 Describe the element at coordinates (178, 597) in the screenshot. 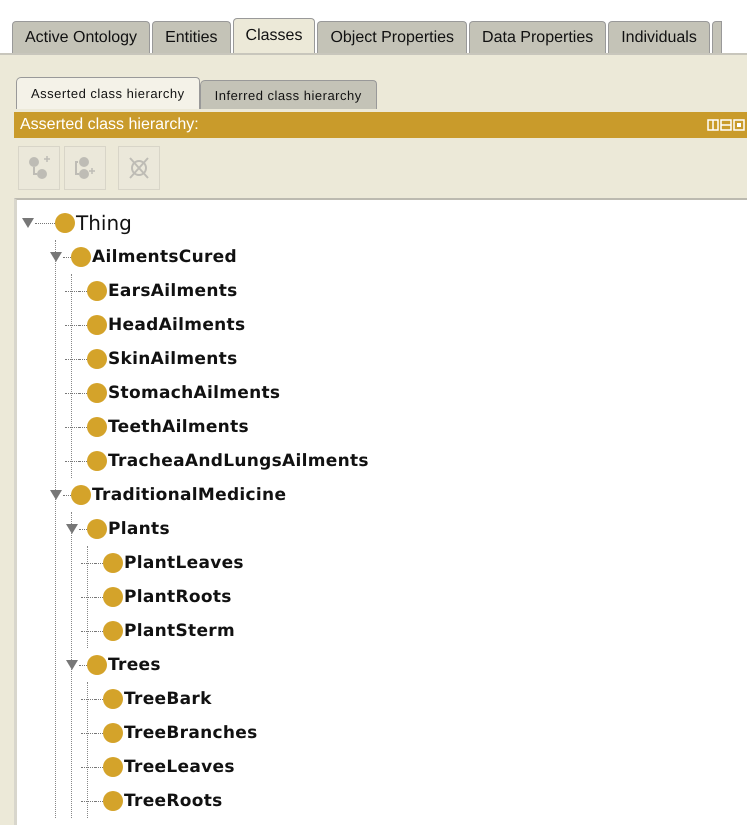

I see `class-label: PlantRoots` at that location.